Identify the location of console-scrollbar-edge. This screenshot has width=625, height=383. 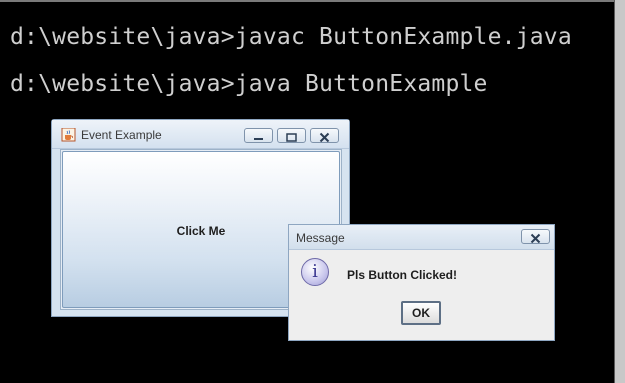
(614, 191).